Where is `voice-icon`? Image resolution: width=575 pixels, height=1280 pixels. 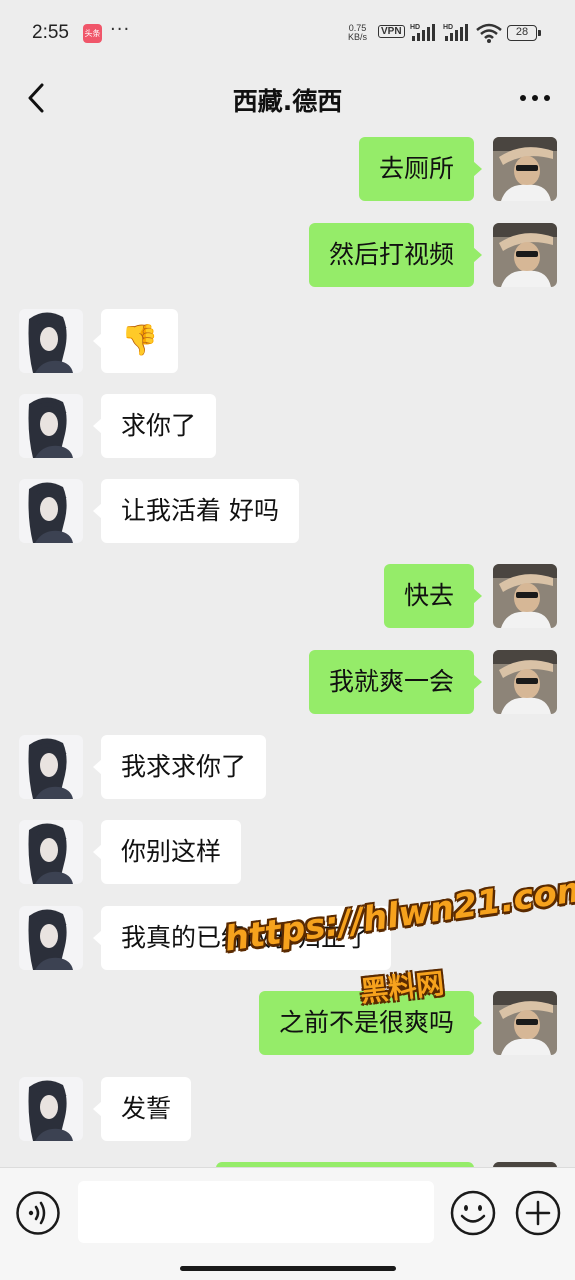 voice-icon is located at coordinates (38, 1213).